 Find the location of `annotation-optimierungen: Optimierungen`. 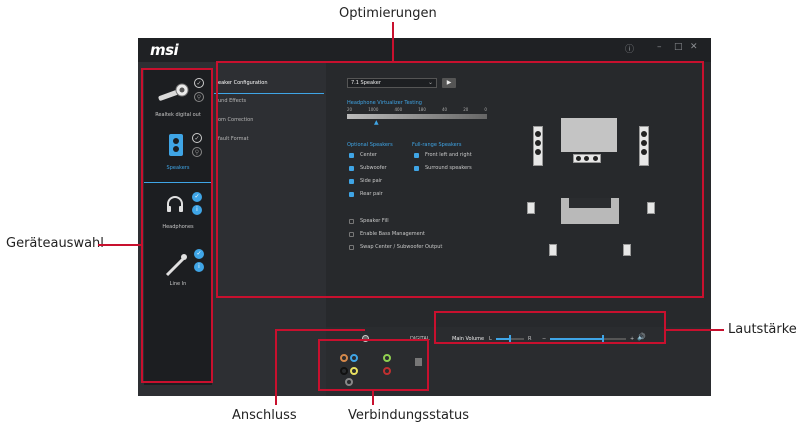

annotation-optimierungen: Optimierungen is located at coordinates (388, 13).